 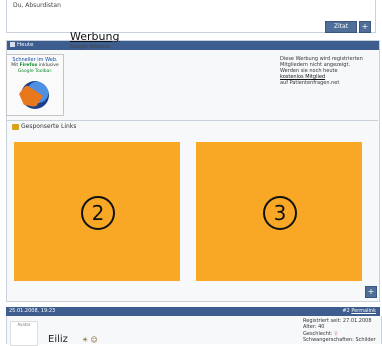 What do you see at coordinates (94, 36) in the screenshot?
I see `ad-title: Werbung` at bounding box center [94, 36].